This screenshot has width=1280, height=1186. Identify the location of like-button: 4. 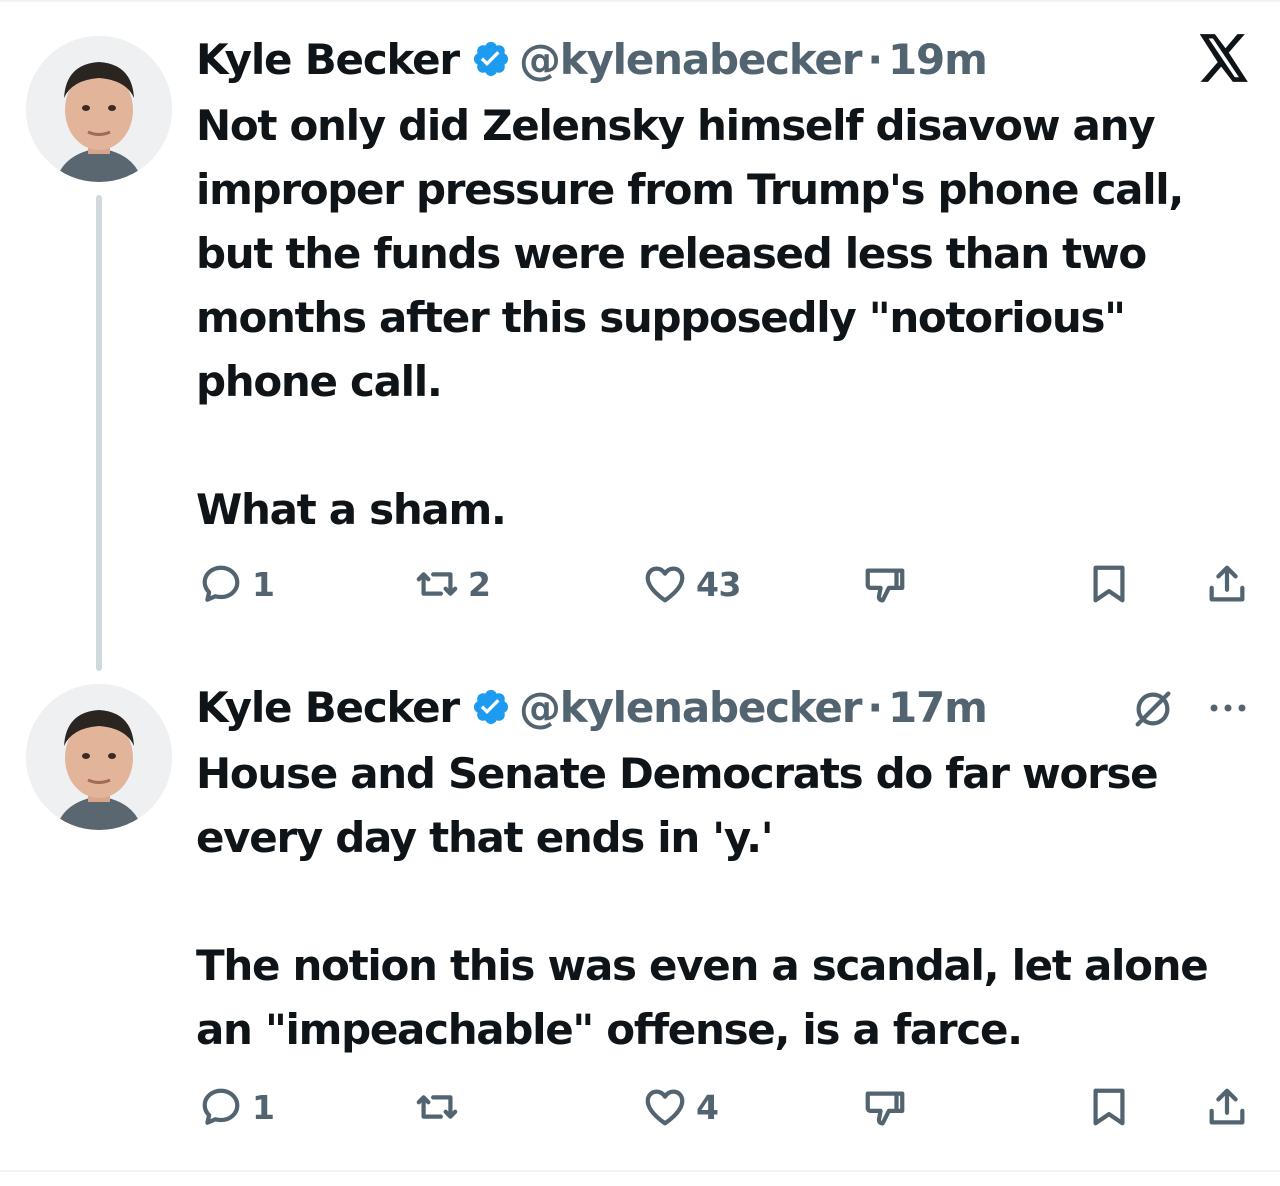
(680, 1107).